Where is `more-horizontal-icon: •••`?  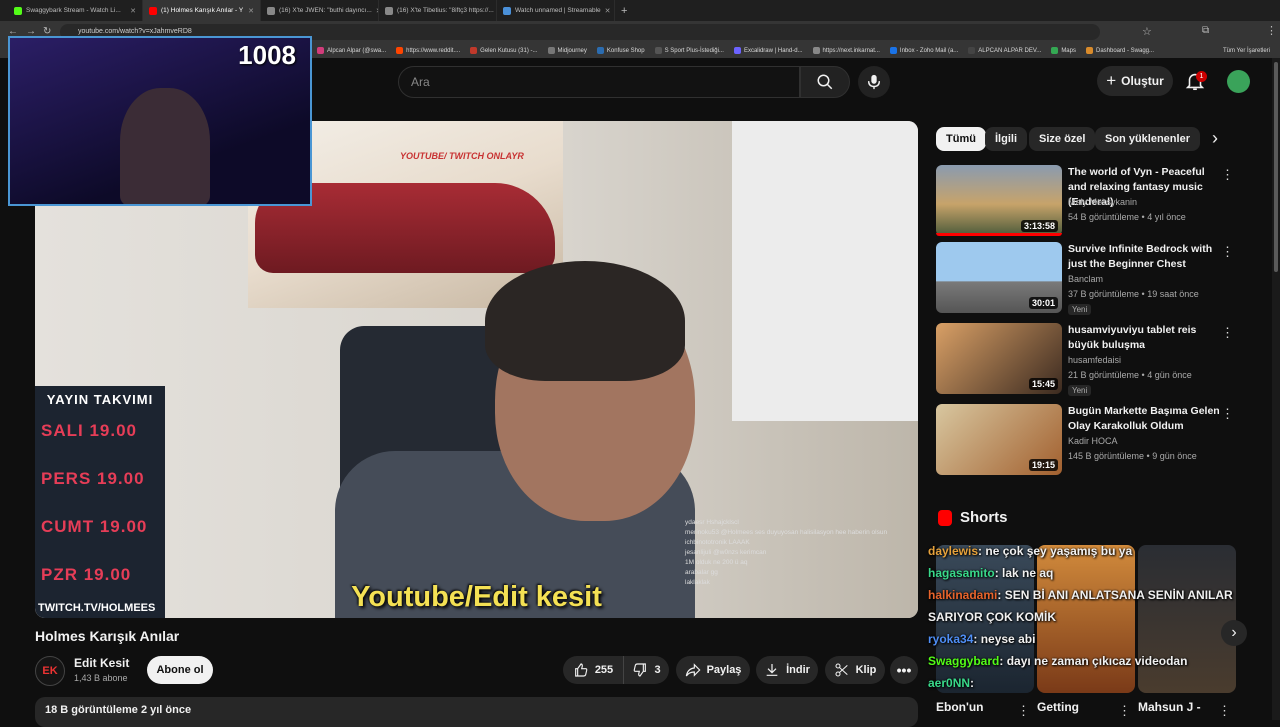
more-horizontal-icon: ••• is located at coordinates (904, 670).